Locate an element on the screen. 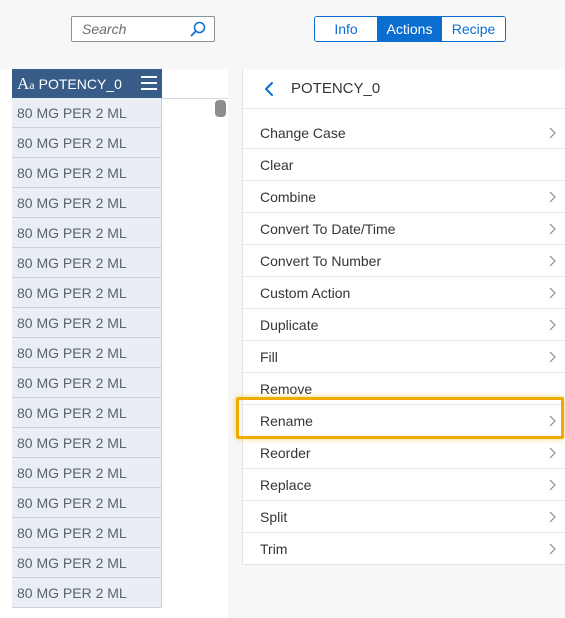 This screenshot has width=565, height=618. action-reorder: Reorder is located at coordinates (404, 453).